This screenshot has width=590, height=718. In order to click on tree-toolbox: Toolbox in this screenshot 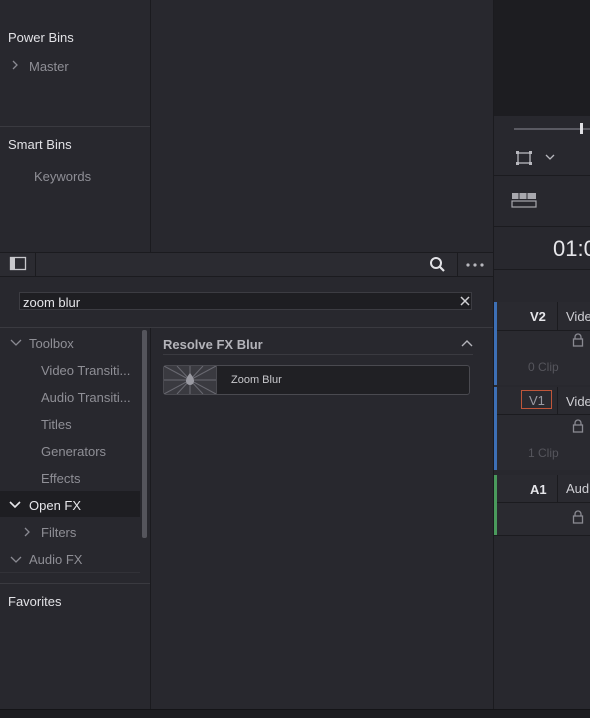, I will do `click(51, 343)`.